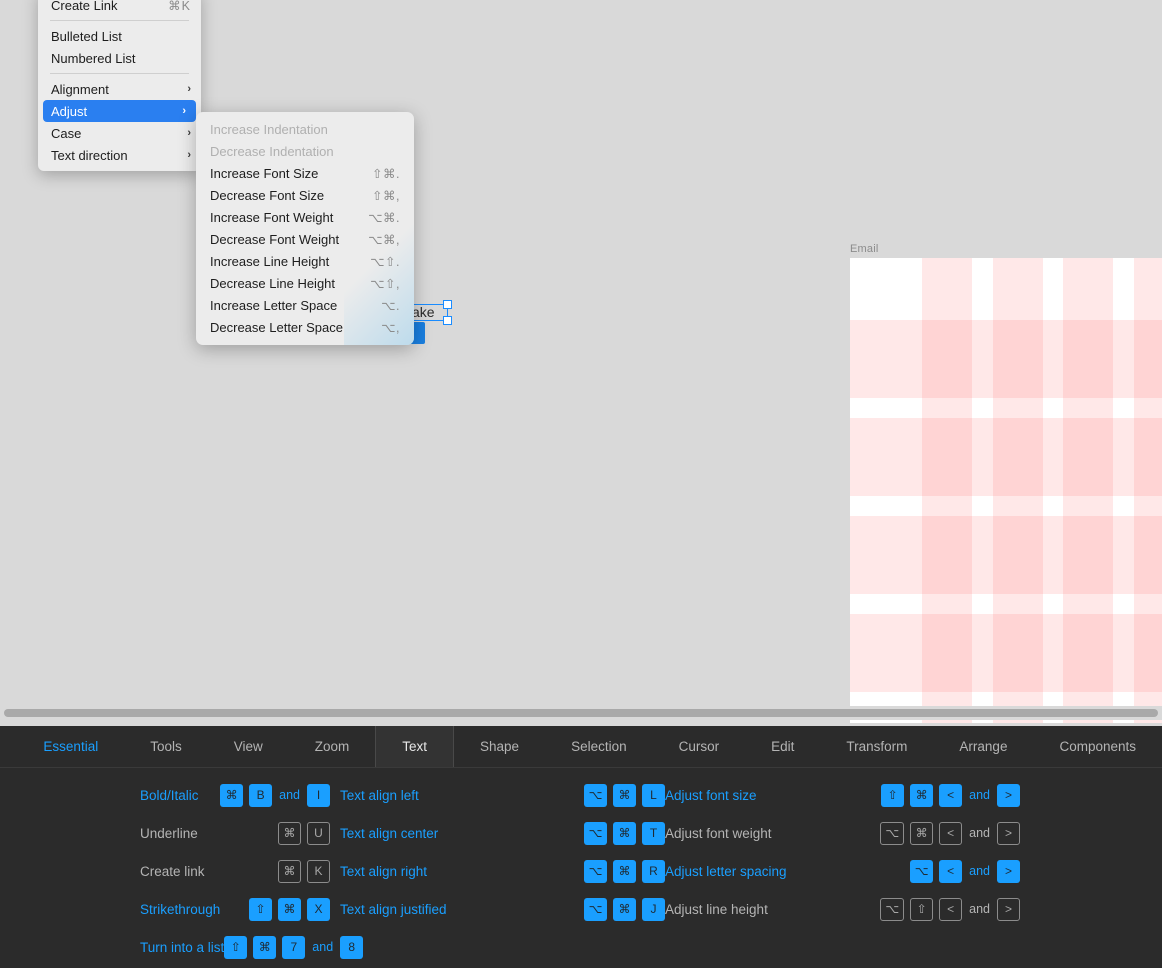 This screenshot has height=968, width=1162. What do you see at coordinates (80, 89) in the screenshot?
I see `menu-item-label: Alignment` at bounding box center [80, 89].